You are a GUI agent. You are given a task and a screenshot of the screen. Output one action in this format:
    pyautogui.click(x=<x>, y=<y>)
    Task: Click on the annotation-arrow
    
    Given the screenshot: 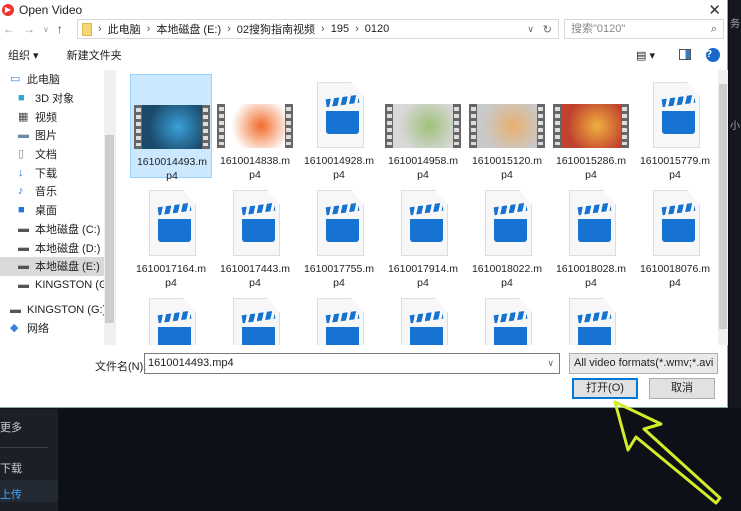 What is the action you would take?
    pyautogui.click(x=667, y=452)
    